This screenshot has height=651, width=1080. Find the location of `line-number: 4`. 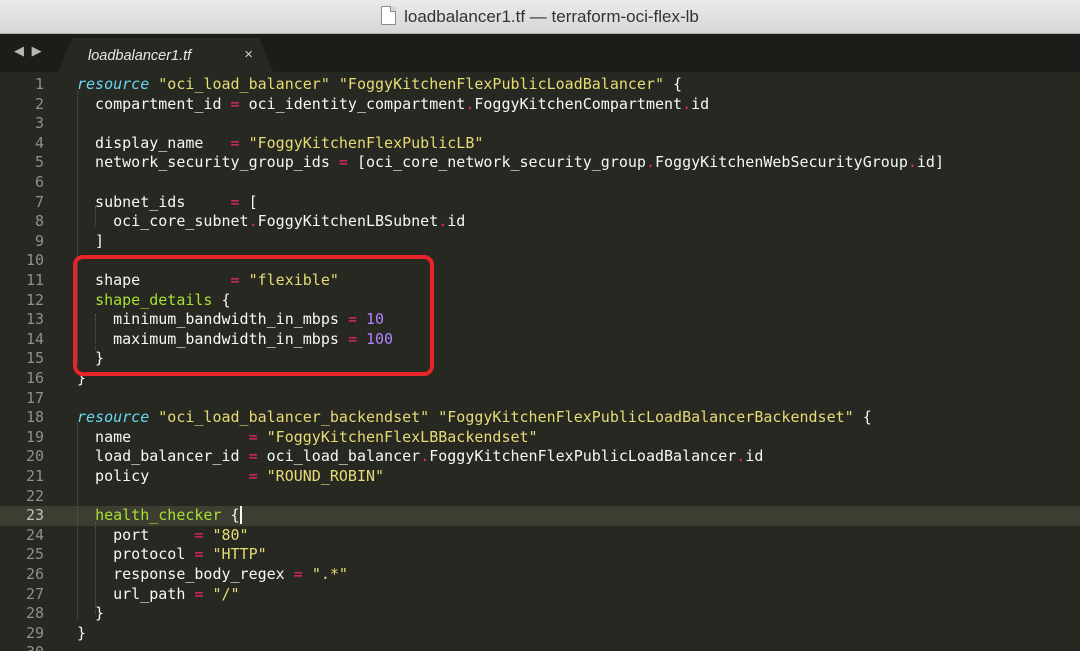

line-number: 4 is located at coordinates (39, 142).